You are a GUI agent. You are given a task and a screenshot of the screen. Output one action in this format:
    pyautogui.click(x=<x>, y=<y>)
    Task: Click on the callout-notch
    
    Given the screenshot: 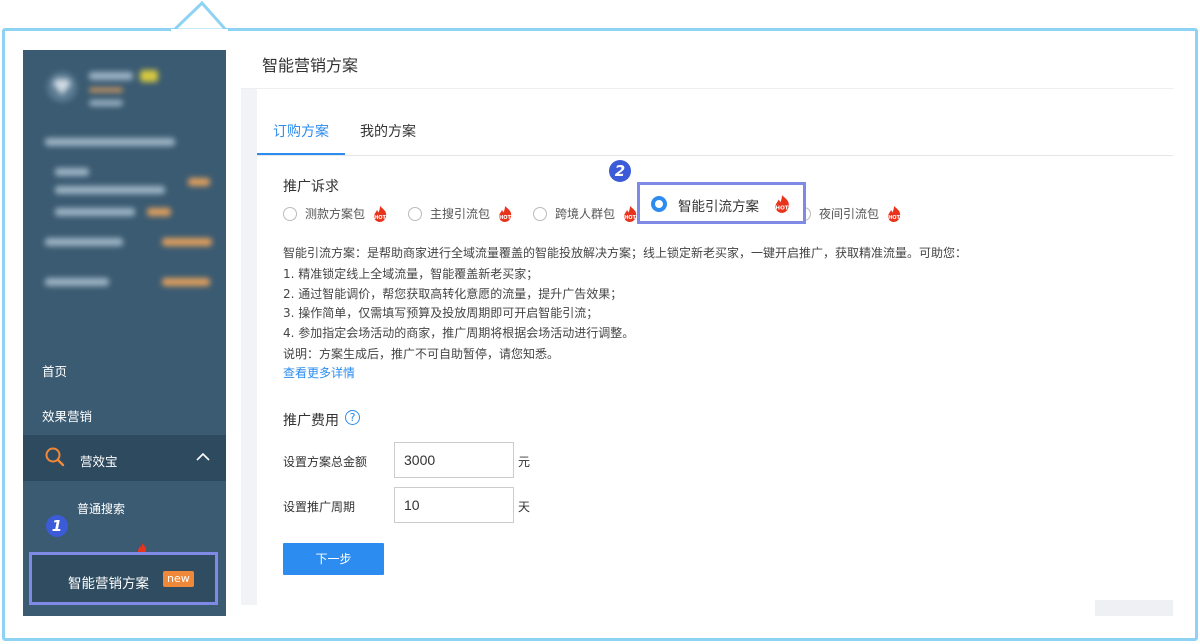 What is the action you would take?
    pyautogui.click(x=199, y=16)
    